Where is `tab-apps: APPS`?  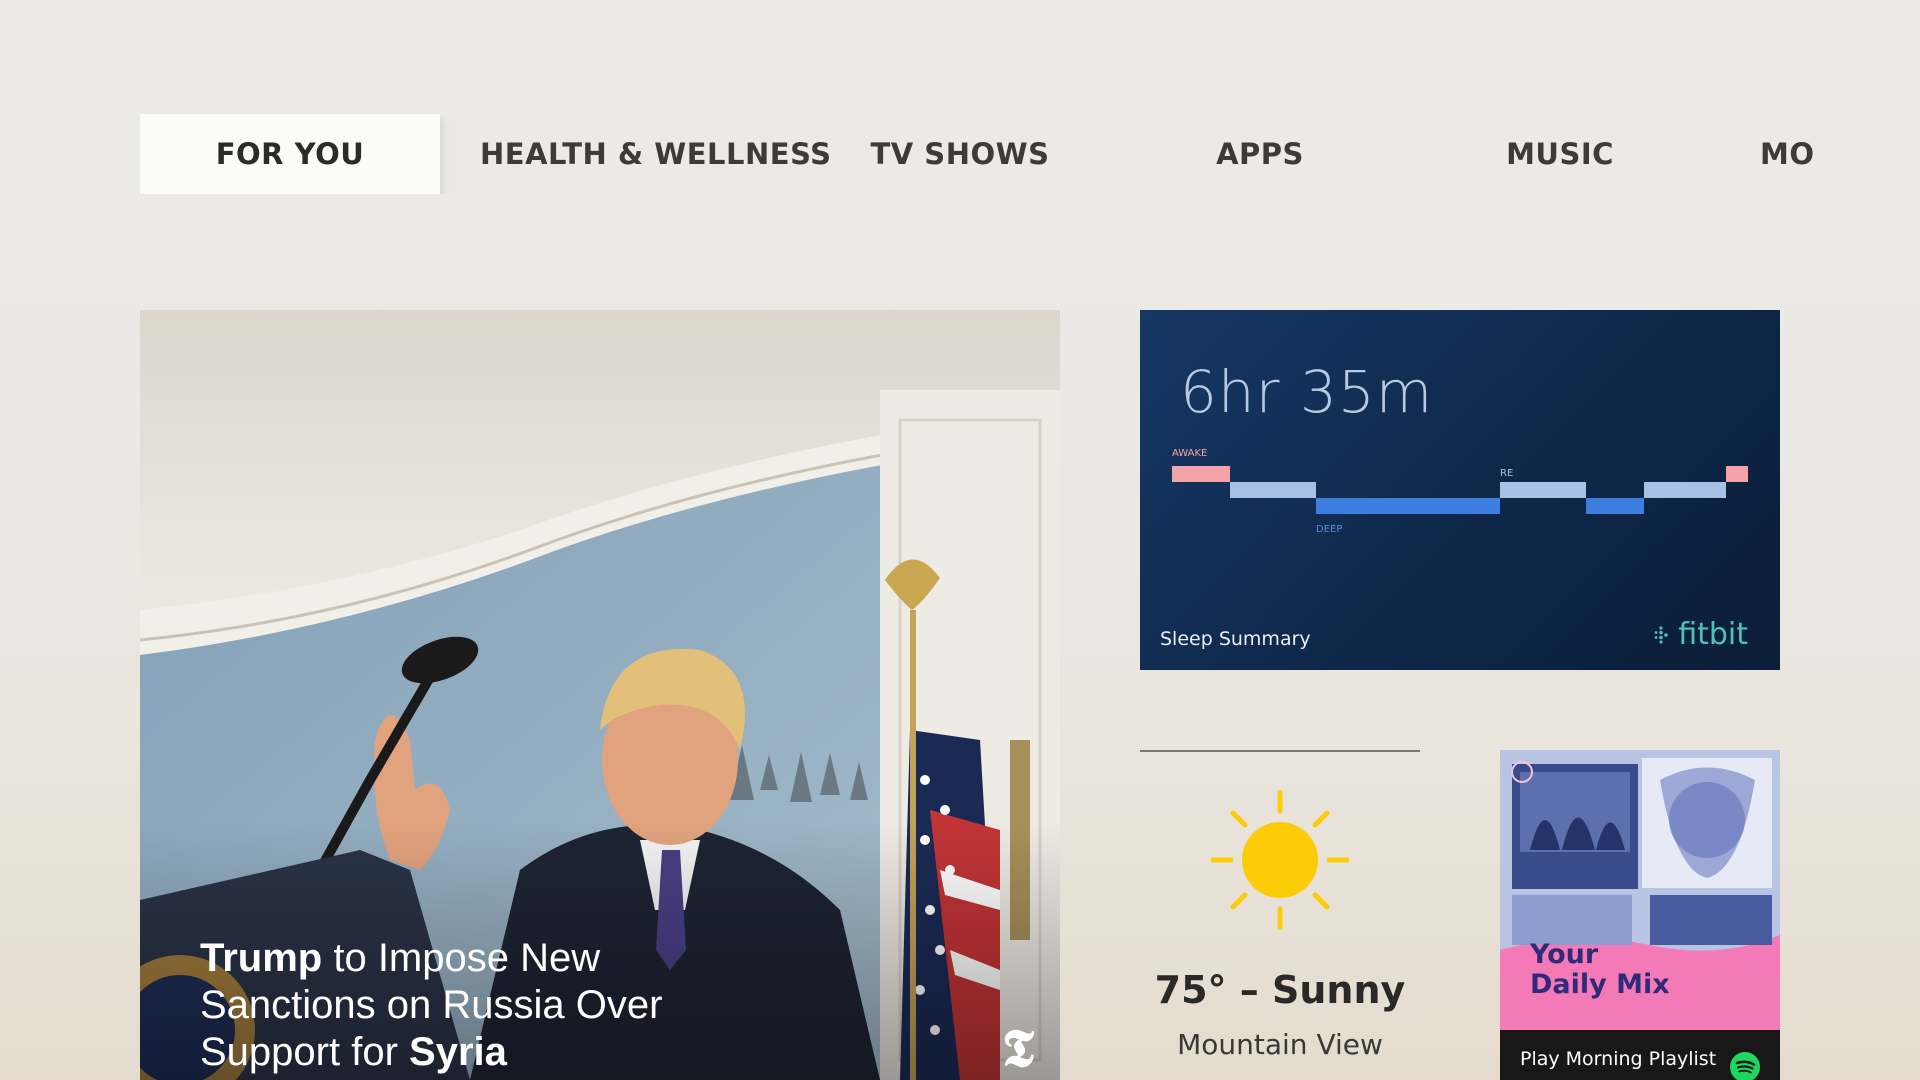 tab-apps: APPS is located at coordinates (1260, 154).